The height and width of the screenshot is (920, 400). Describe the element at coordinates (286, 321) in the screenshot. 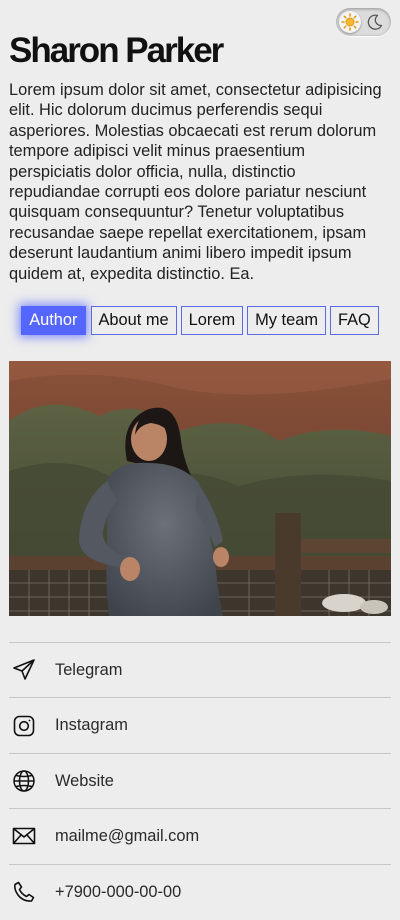

I see `tab-my-team: My team` at that location.